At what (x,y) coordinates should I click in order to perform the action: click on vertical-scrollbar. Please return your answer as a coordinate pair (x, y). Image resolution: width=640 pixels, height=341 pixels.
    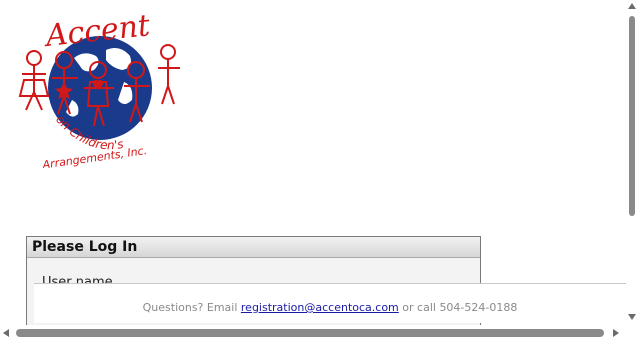
    Looking at the image, I should click on (633, 162).